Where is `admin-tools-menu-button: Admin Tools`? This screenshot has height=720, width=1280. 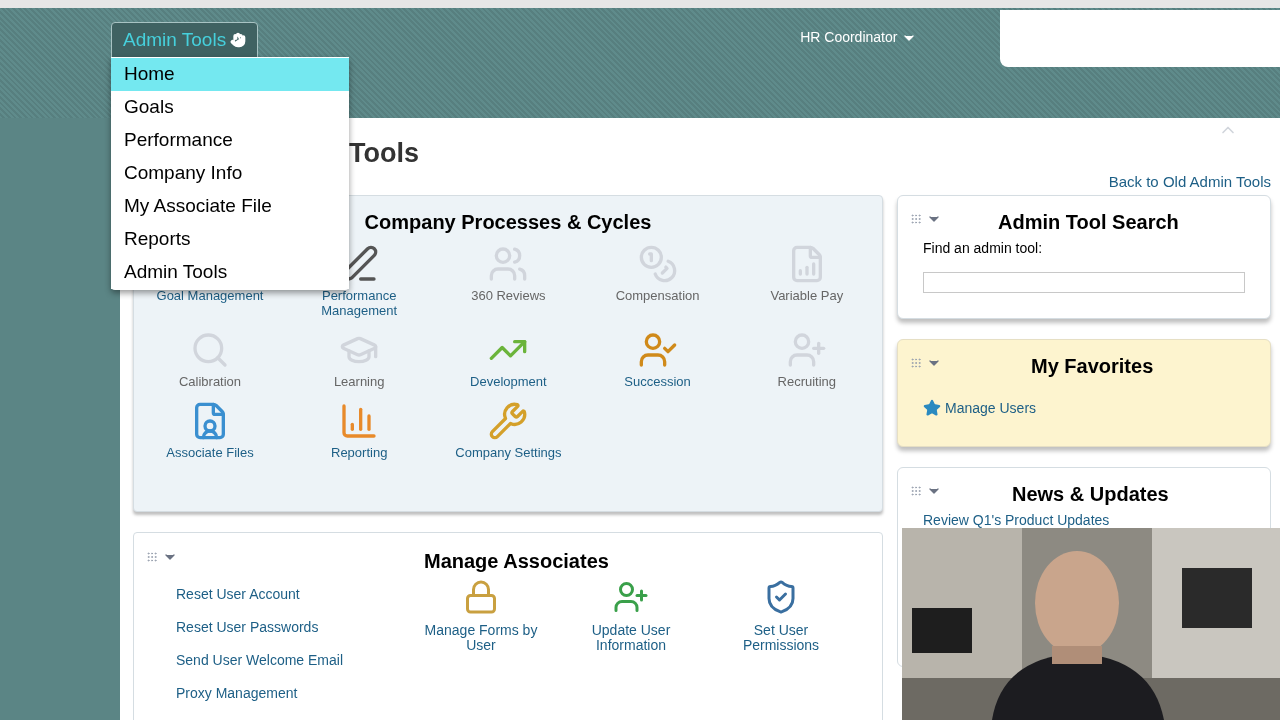 admin-tools-menu-button: Admin Tools is located at coordinates (185, 40).